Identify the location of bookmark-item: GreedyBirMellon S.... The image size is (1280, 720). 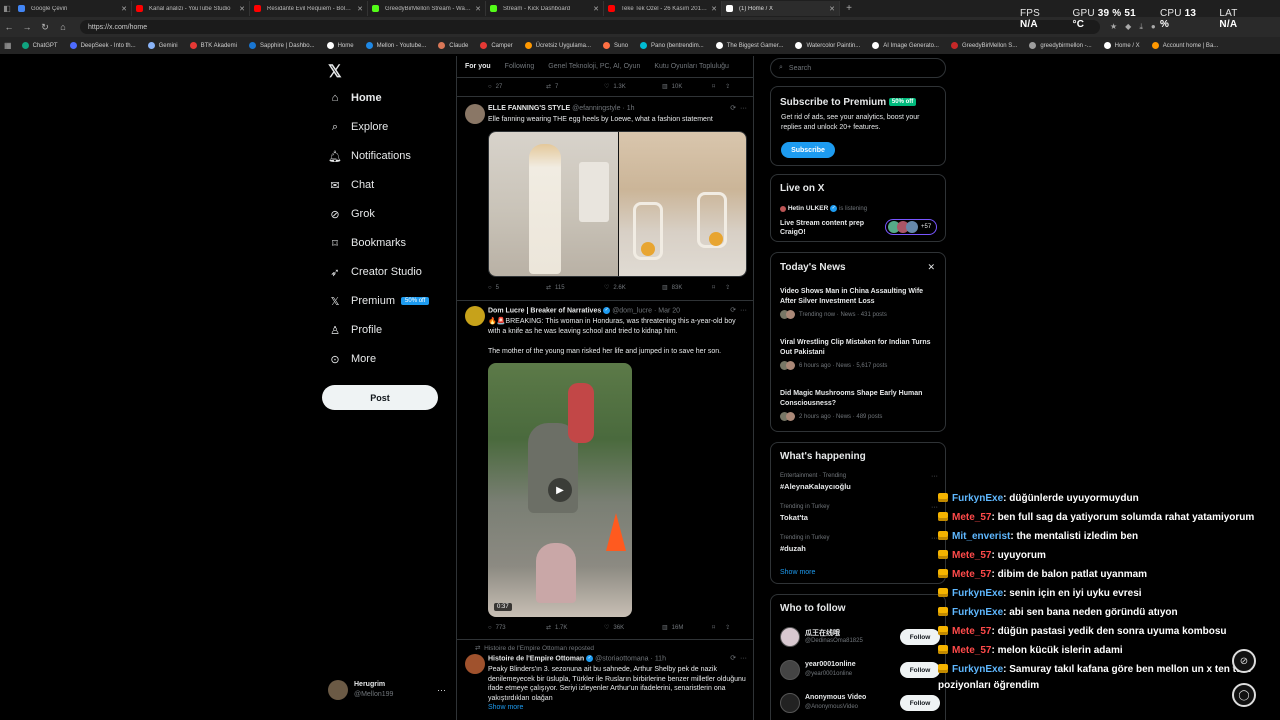
(983, 45).